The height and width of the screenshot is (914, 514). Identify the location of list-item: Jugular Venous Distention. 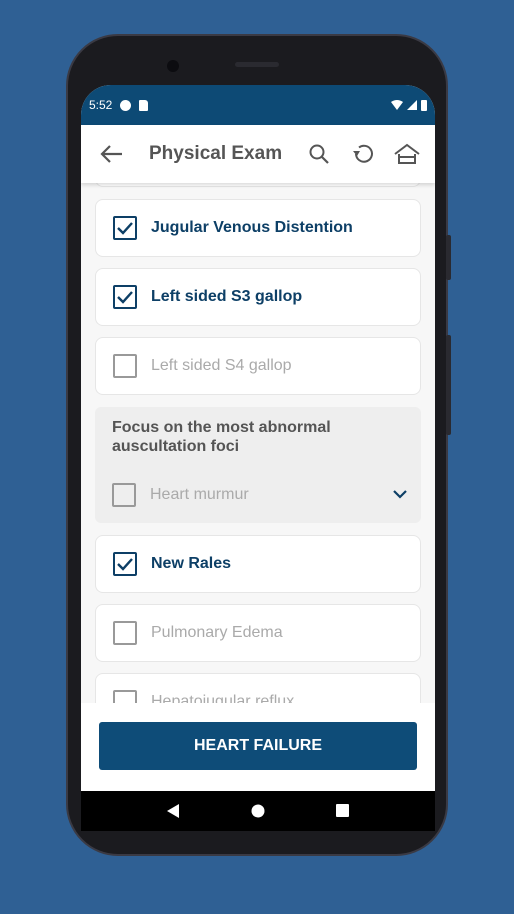
(258, 228).